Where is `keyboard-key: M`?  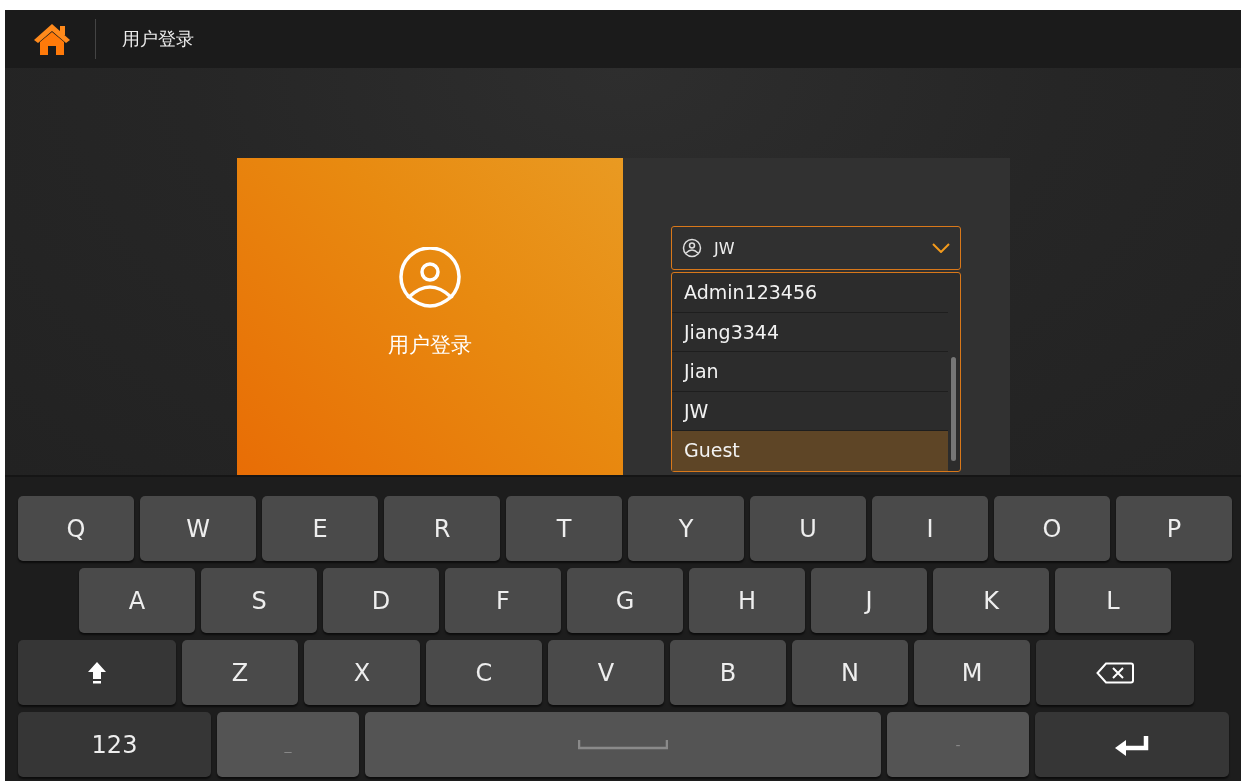 keyboard-key: M is located at coordinates (972, 672).